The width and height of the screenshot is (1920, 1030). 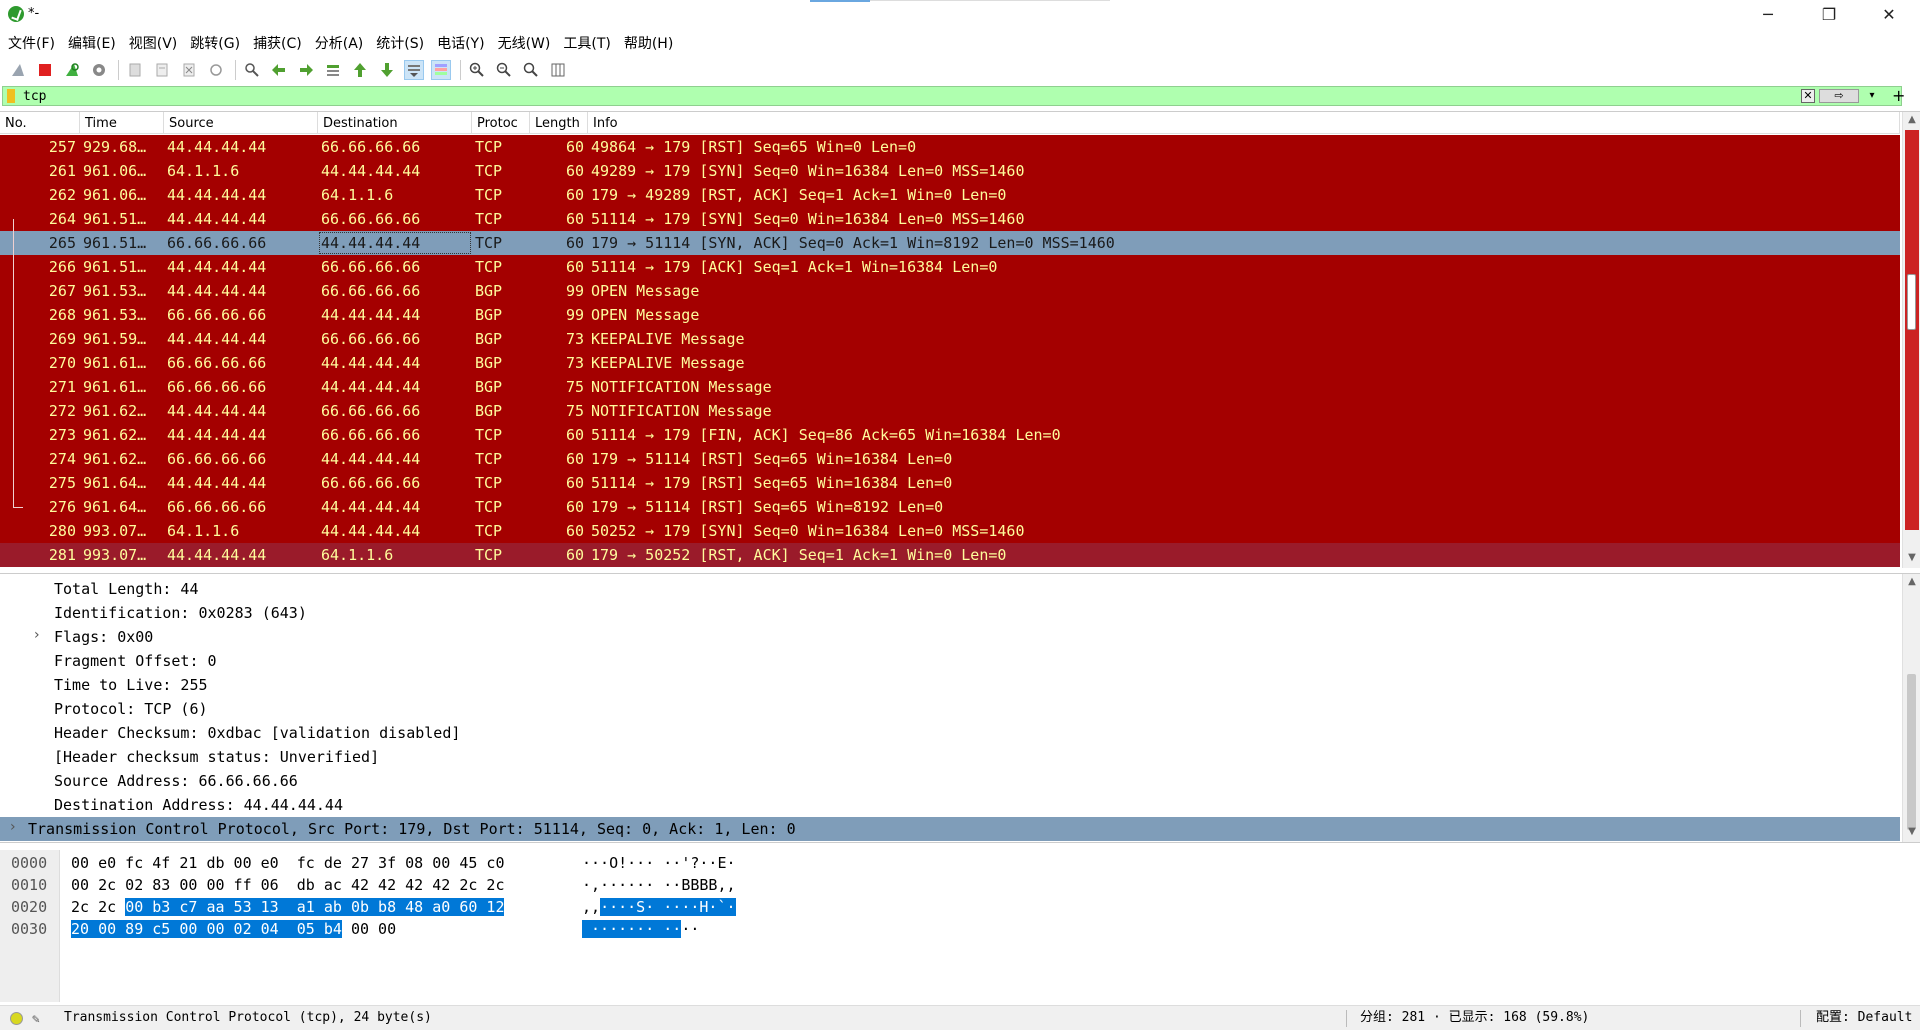 I want to click on open-file-icon, so click(x=135, y=70).